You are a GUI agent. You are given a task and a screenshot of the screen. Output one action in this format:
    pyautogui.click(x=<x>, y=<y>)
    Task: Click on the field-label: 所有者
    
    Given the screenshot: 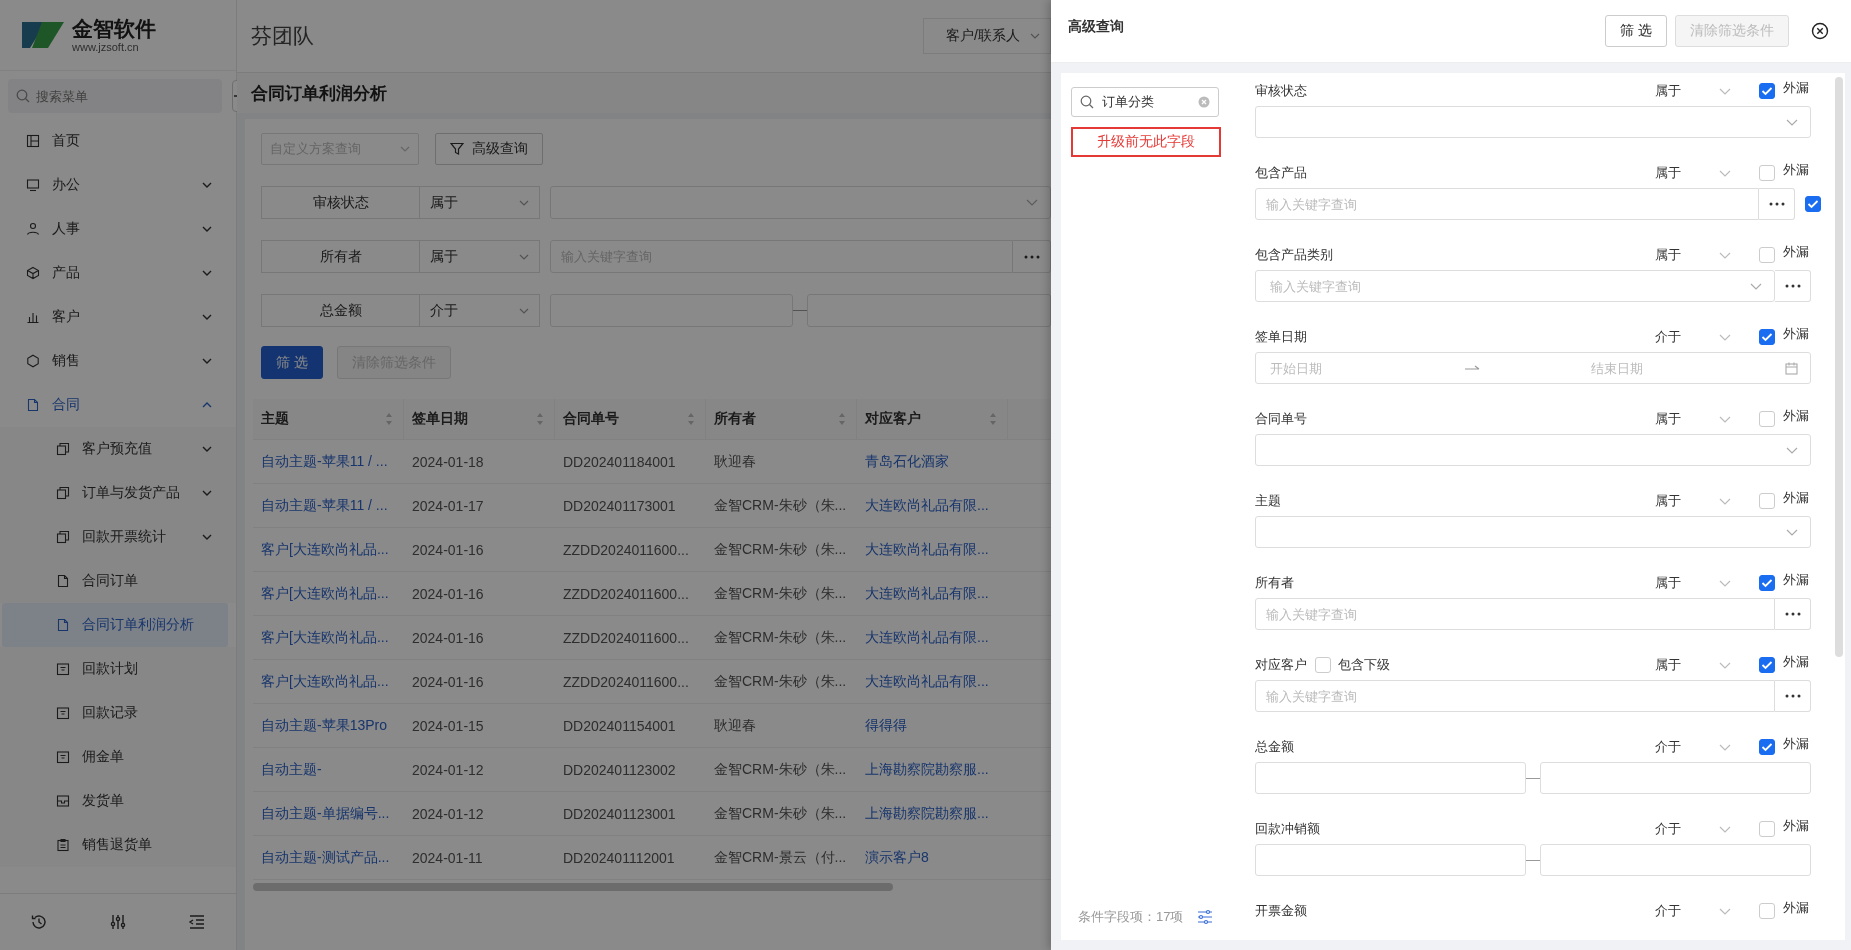 What is the action you would take?
    pyautogui.click(x=1274, y=583)
    